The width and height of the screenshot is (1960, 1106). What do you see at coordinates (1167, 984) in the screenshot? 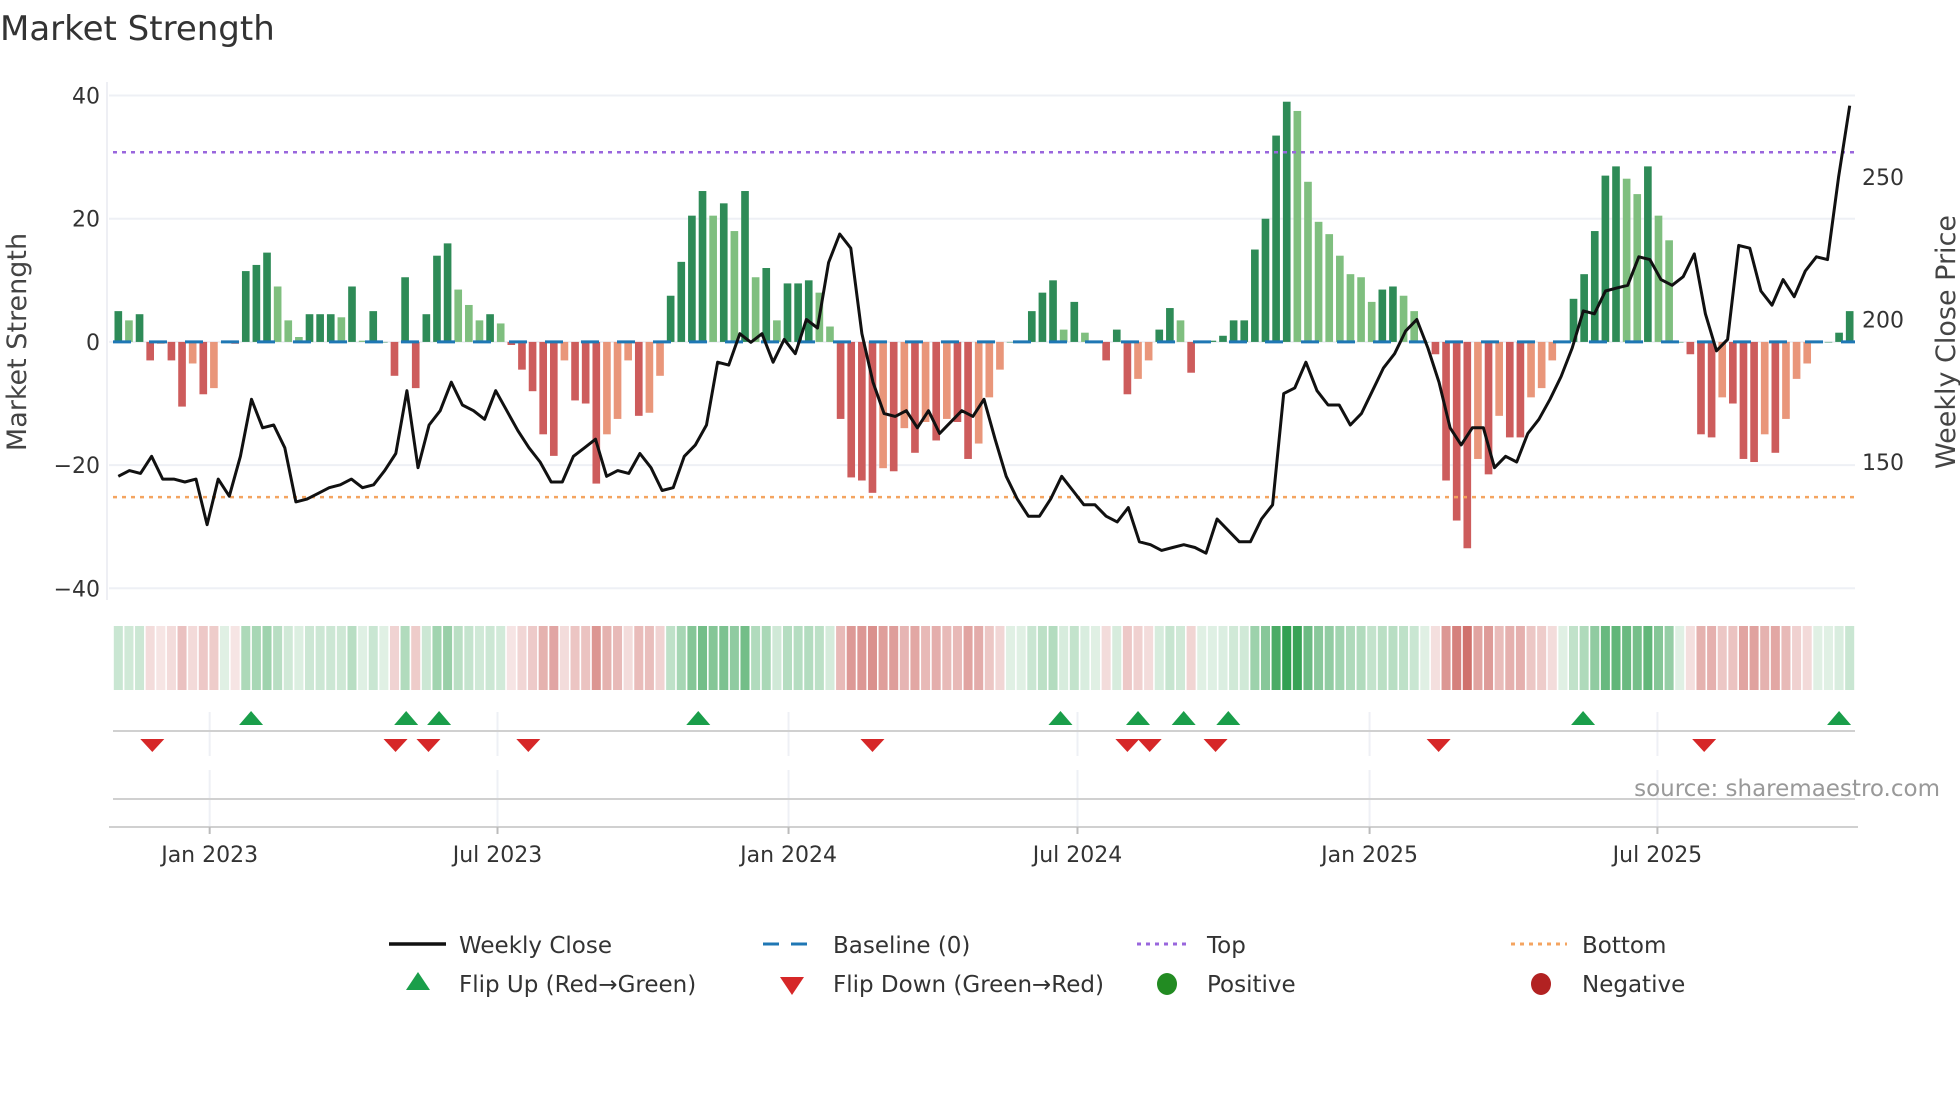
I see `circle-icon` at bounding box center [1167, 984].